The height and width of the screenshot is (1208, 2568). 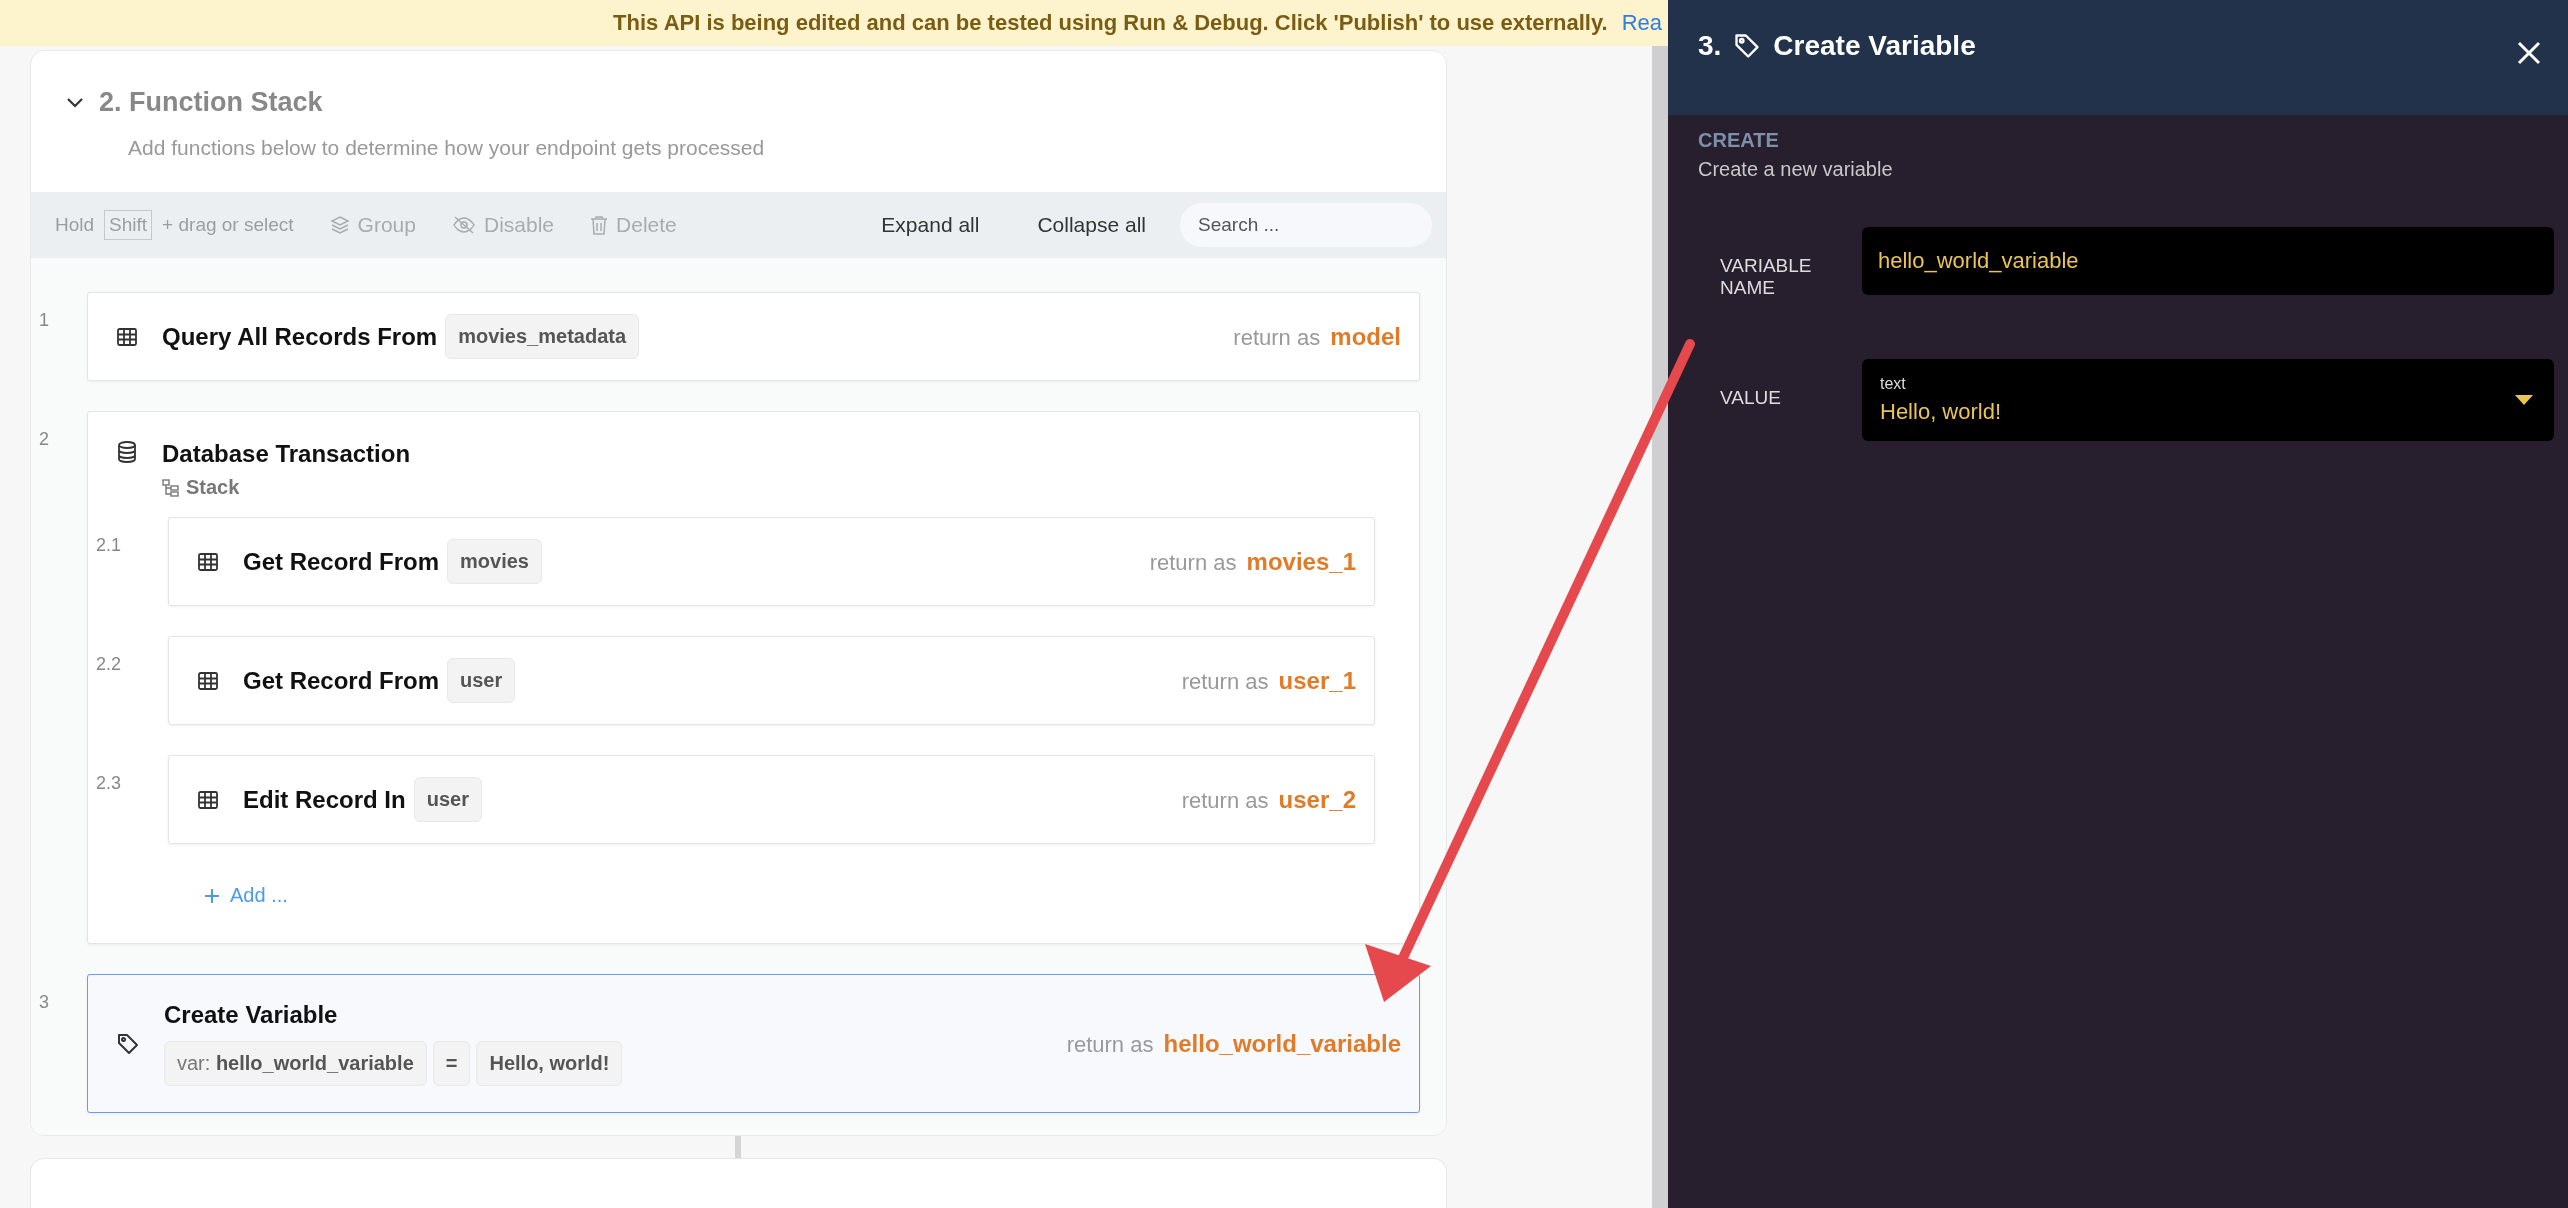 What do you see at coordinates (1796, 169) in the screenshot?
I see `section-description: Create a new variable` at bounding box center [1796, 169].